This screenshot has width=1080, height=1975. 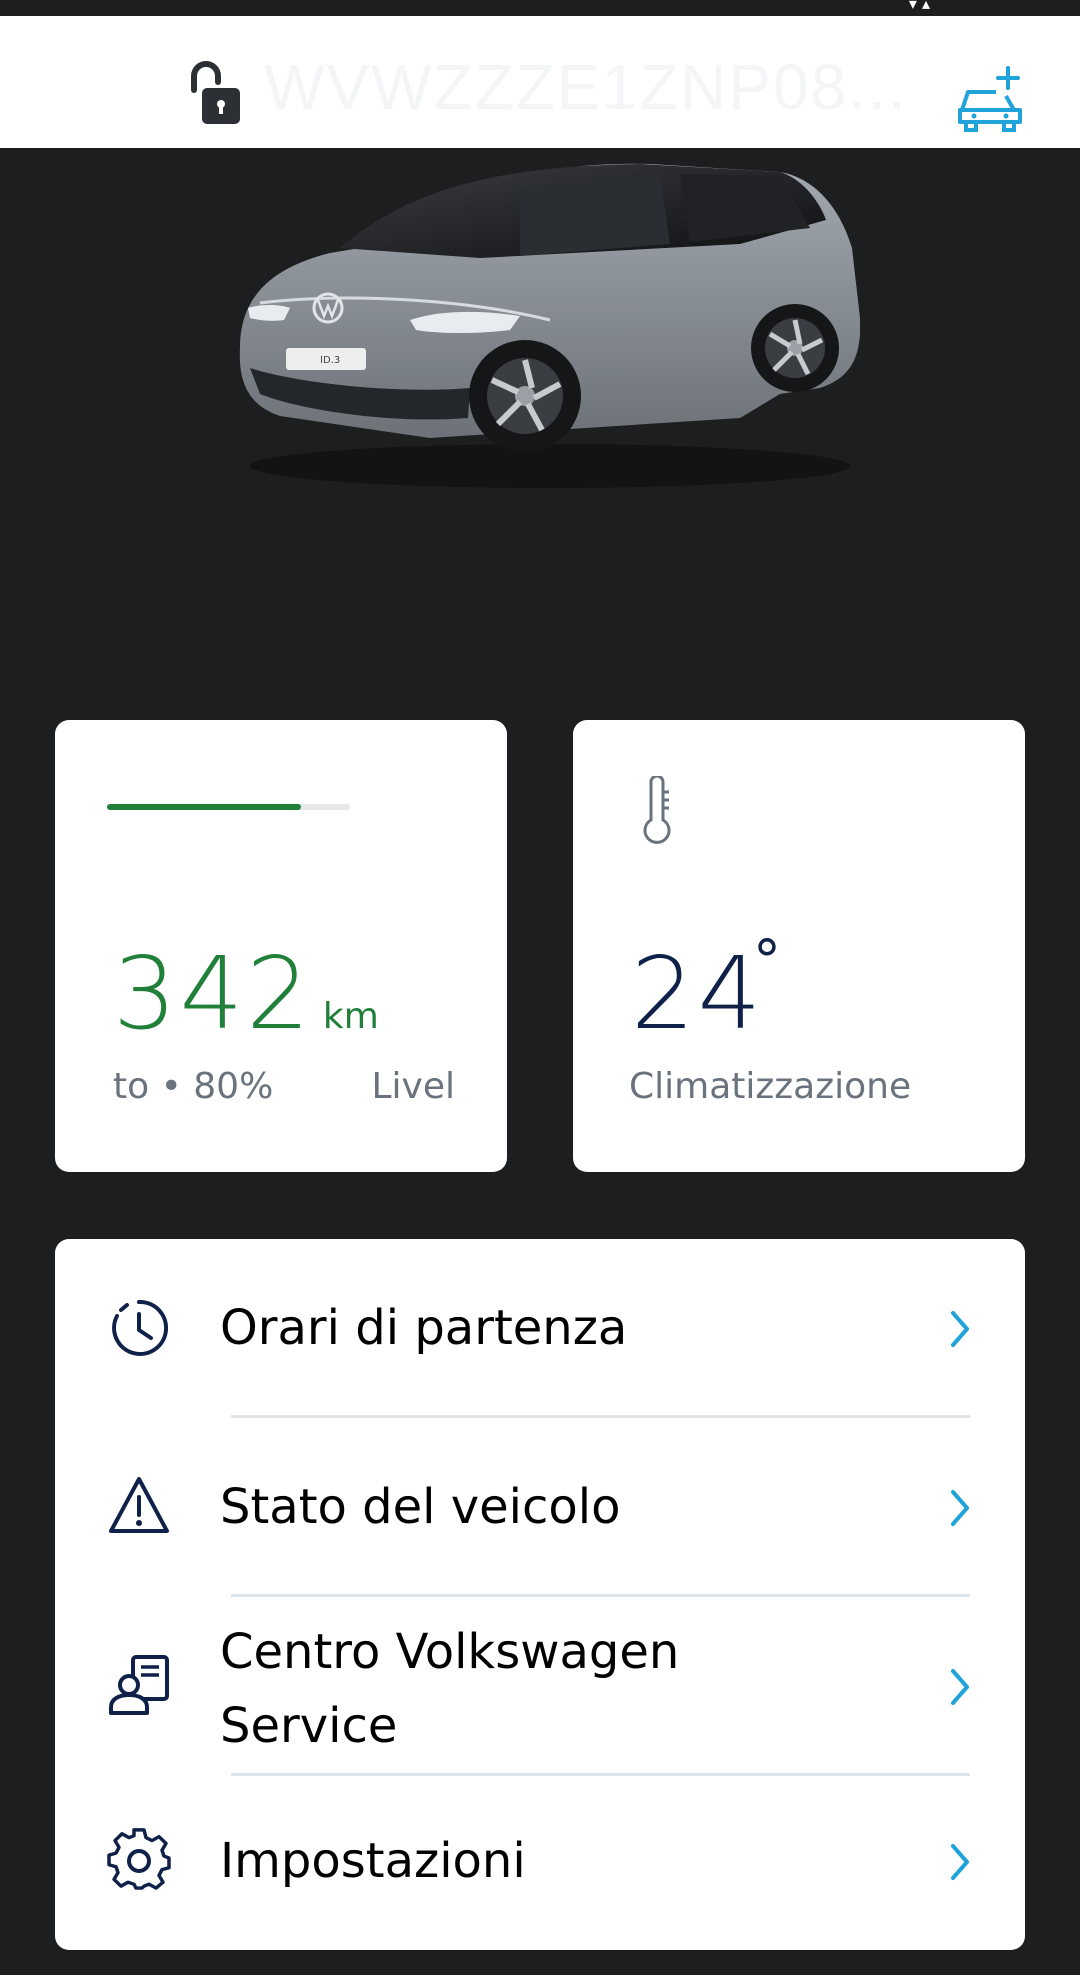 I want to click on menu-item-label: Stato del veicolo, so click(x=420, y=1507).